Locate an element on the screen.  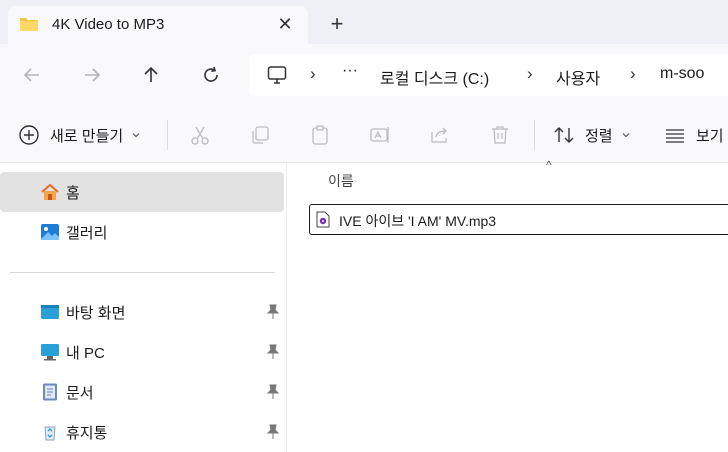
tab-active: 4K Video to MP3 ✕ is located at coordinates (158, 25).